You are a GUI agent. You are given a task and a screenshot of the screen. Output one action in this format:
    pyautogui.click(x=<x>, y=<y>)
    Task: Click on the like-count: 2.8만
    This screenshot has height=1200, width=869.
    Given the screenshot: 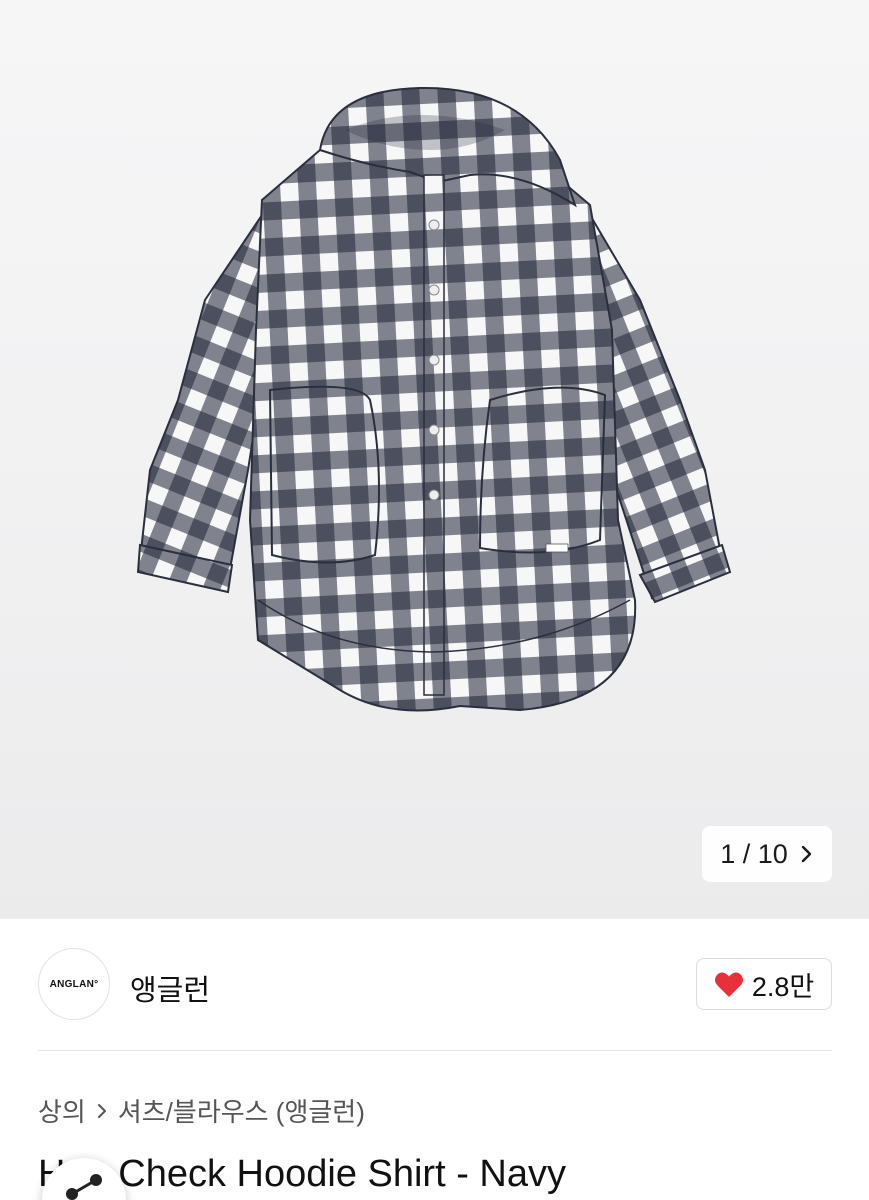 What is the action you would take?
    pyautogui.click(x=783, y=986)
    